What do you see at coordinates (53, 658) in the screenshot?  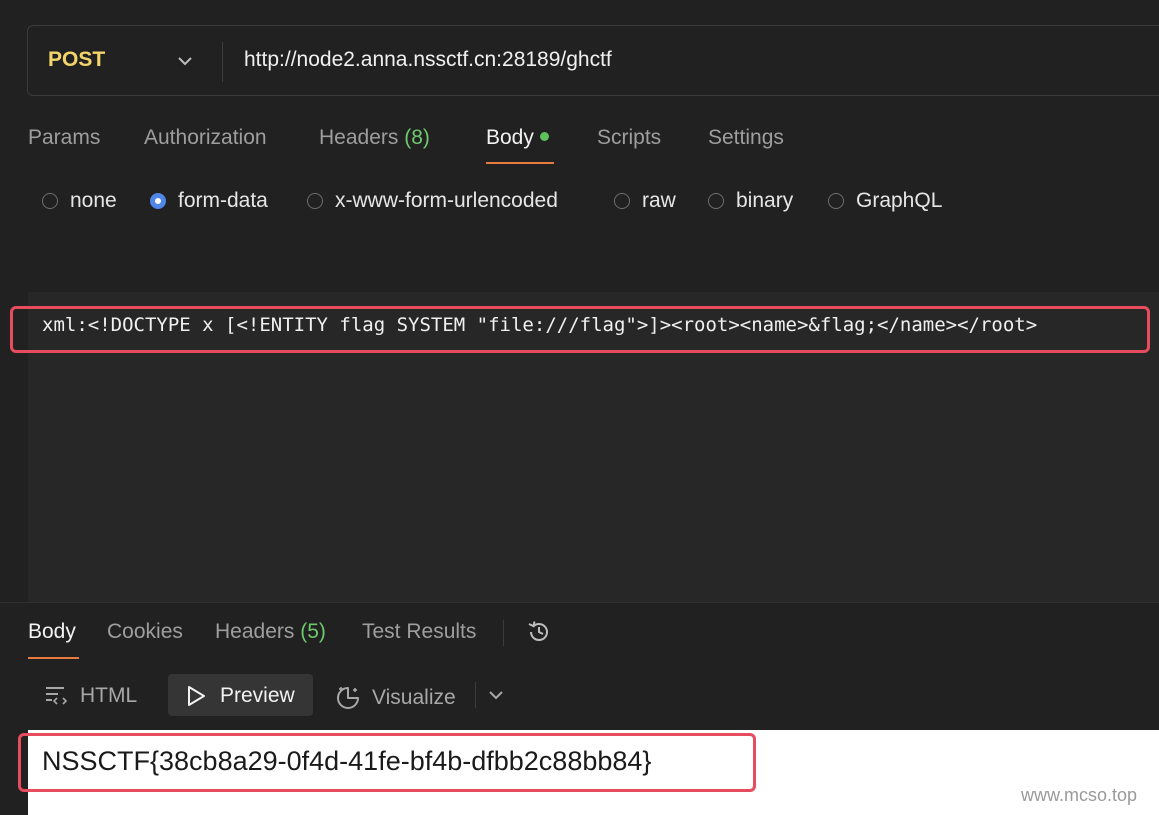 I see `response-tab-body-underline` at bounding box center [53, 658].